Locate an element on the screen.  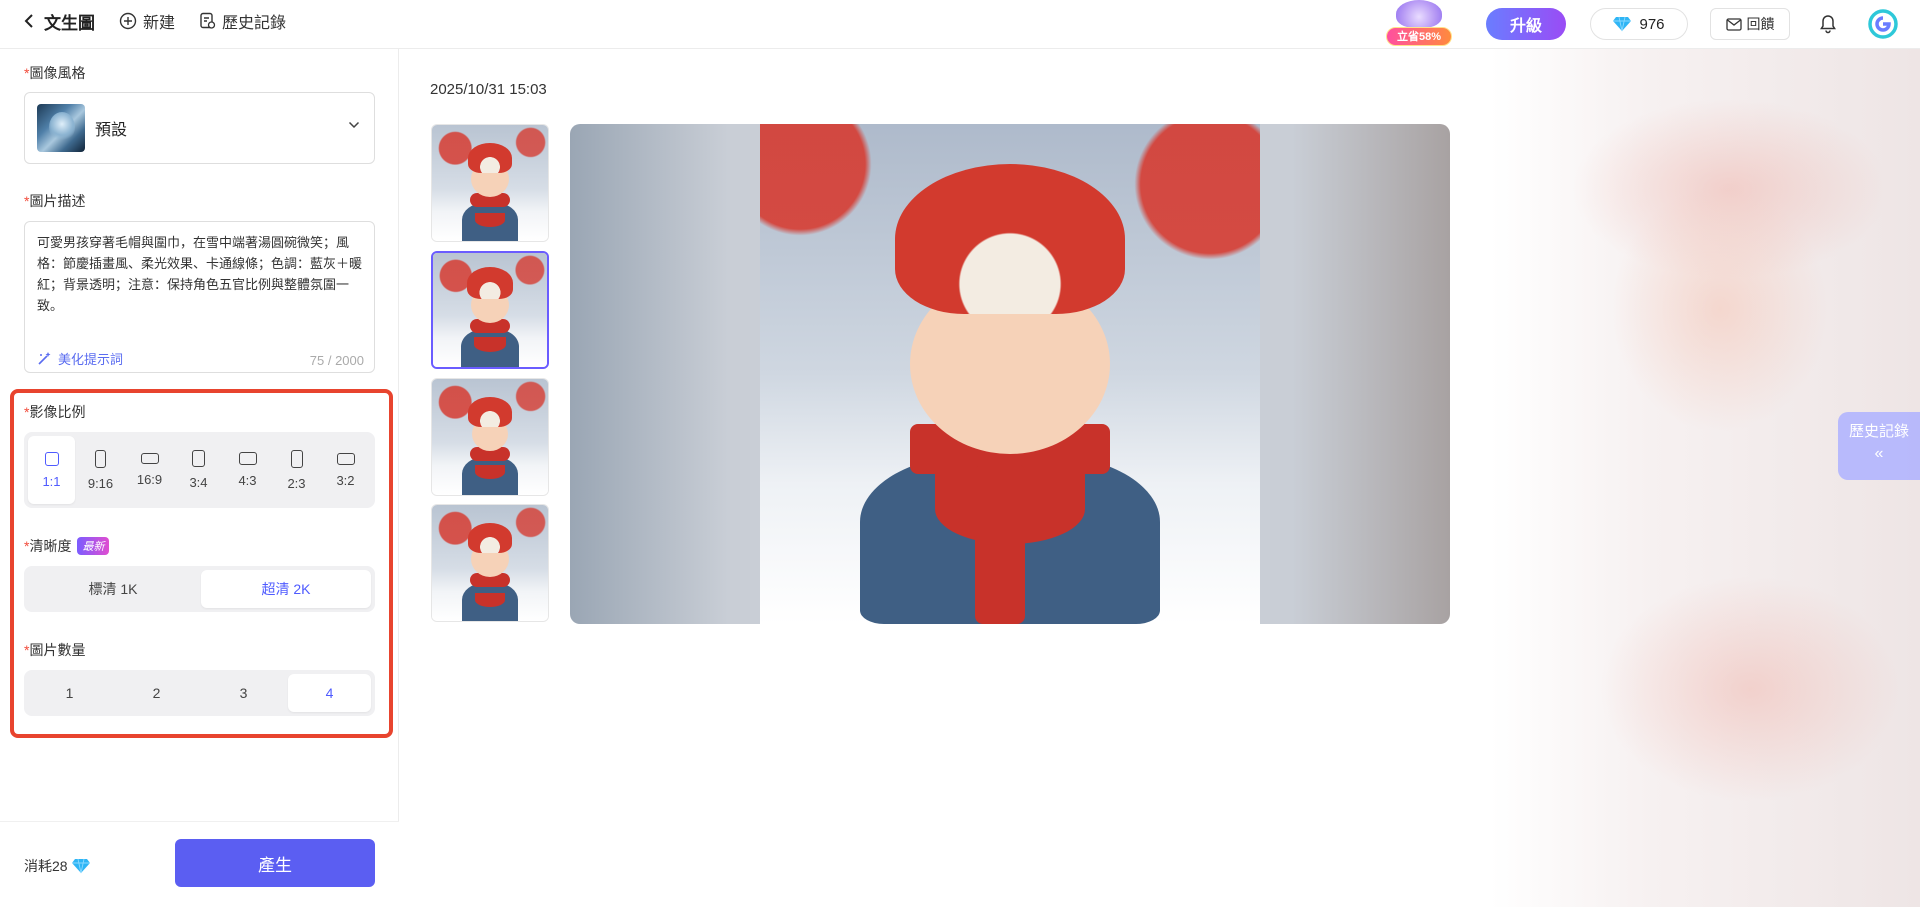
ratio-label: 1:1 is located at coordinates (51, 481).